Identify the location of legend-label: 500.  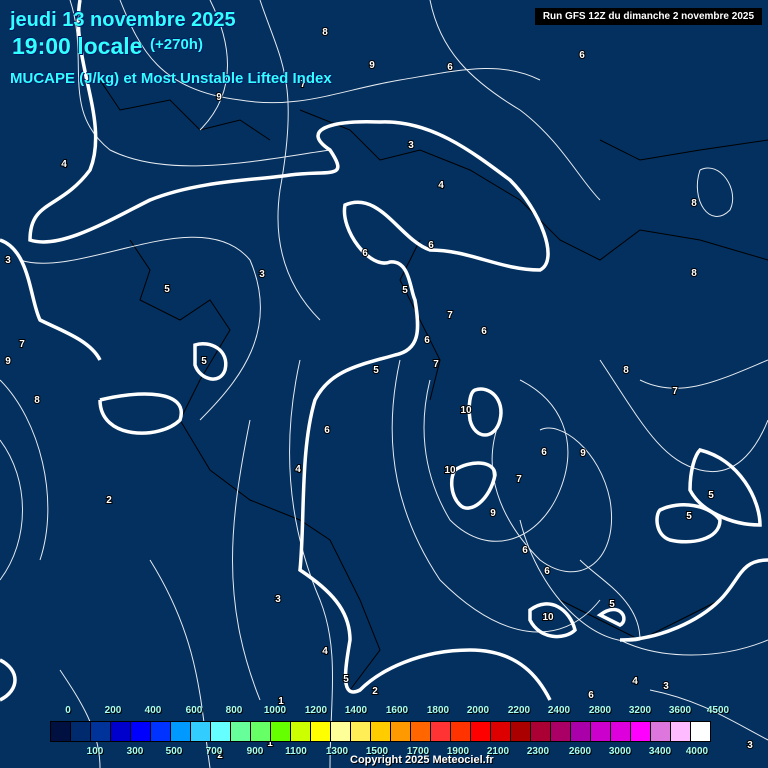
(174, 751).